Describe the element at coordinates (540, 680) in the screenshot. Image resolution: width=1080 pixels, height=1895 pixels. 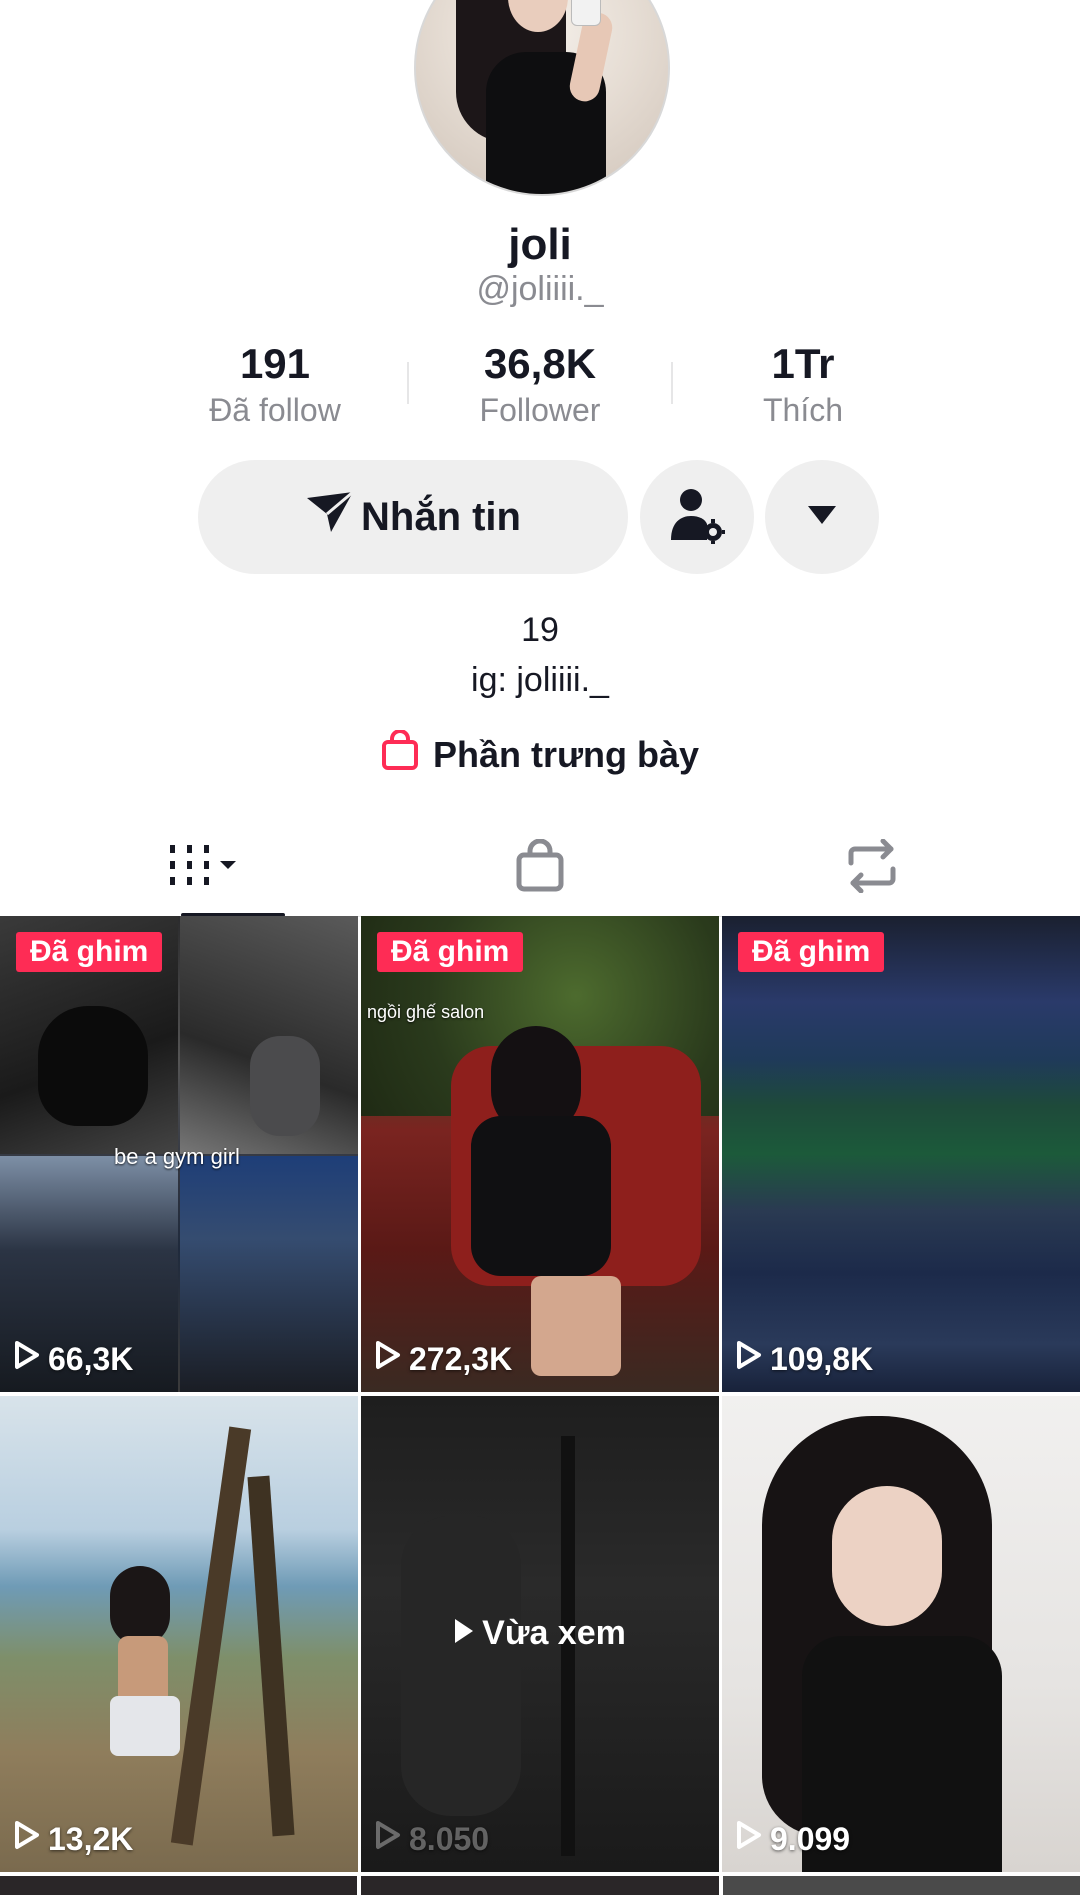
I see `bio-line: ig: joliiii._` at that location.